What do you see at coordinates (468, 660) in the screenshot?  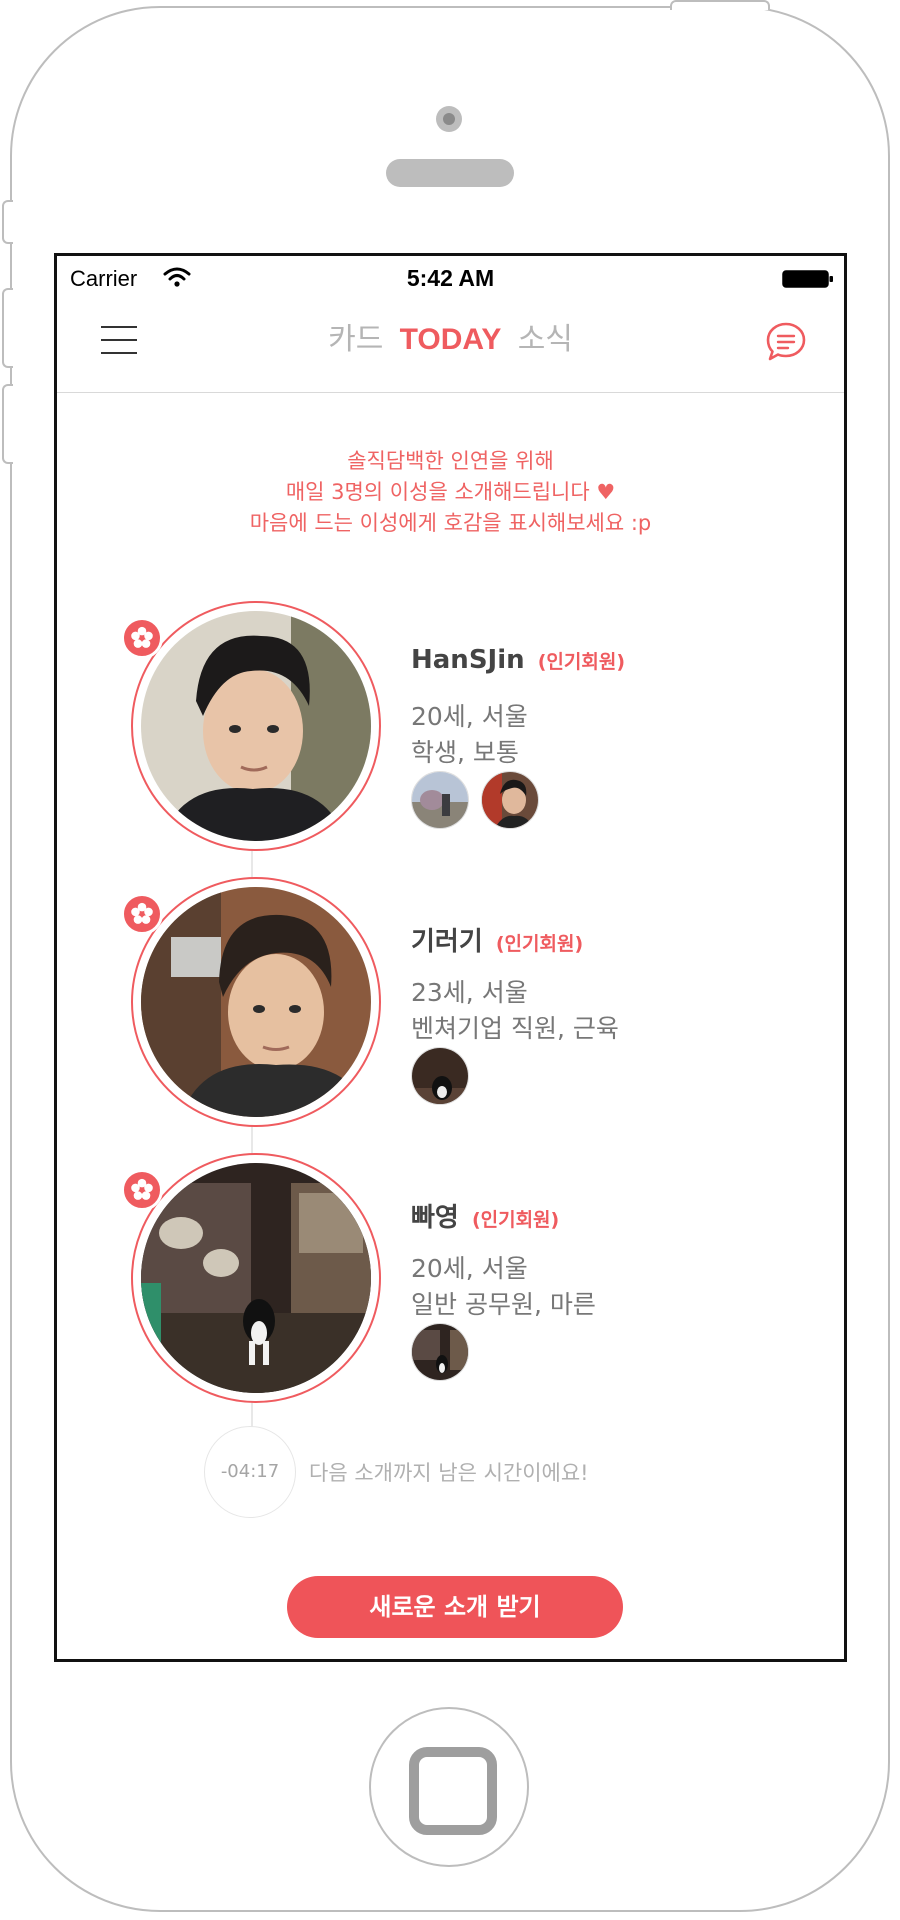 I see `profile-name: HanSJin` at bounding box center [468, 660].